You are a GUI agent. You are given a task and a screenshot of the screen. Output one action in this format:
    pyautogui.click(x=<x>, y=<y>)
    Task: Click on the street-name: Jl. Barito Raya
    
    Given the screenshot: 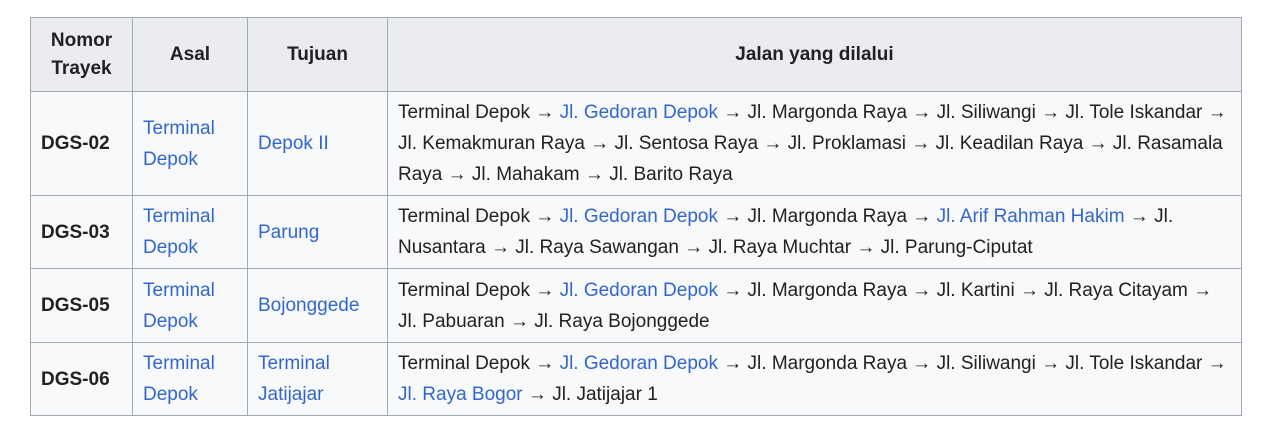 What is the action you would take?
    pyautogui.click(x=671, y=174)
    